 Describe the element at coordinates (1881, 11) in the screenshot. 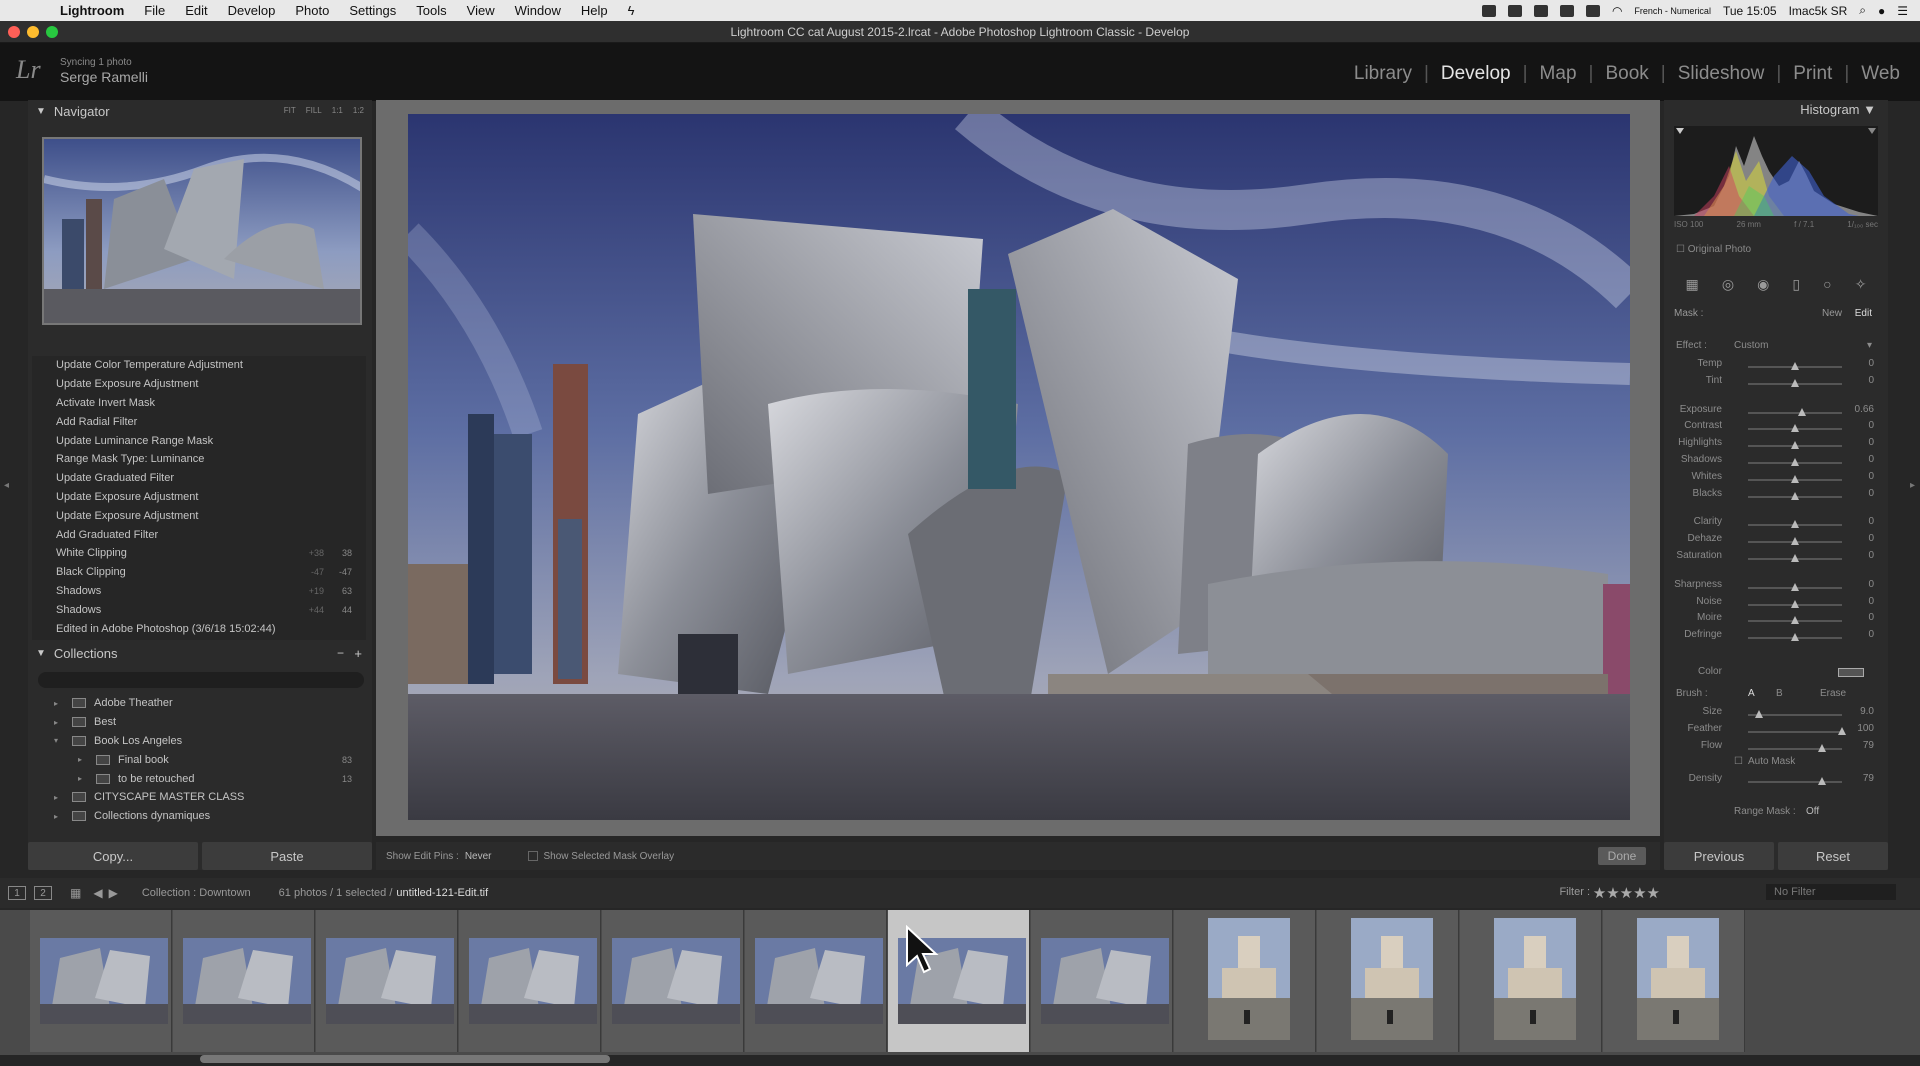

I see `siri-icon: ●` at that location.